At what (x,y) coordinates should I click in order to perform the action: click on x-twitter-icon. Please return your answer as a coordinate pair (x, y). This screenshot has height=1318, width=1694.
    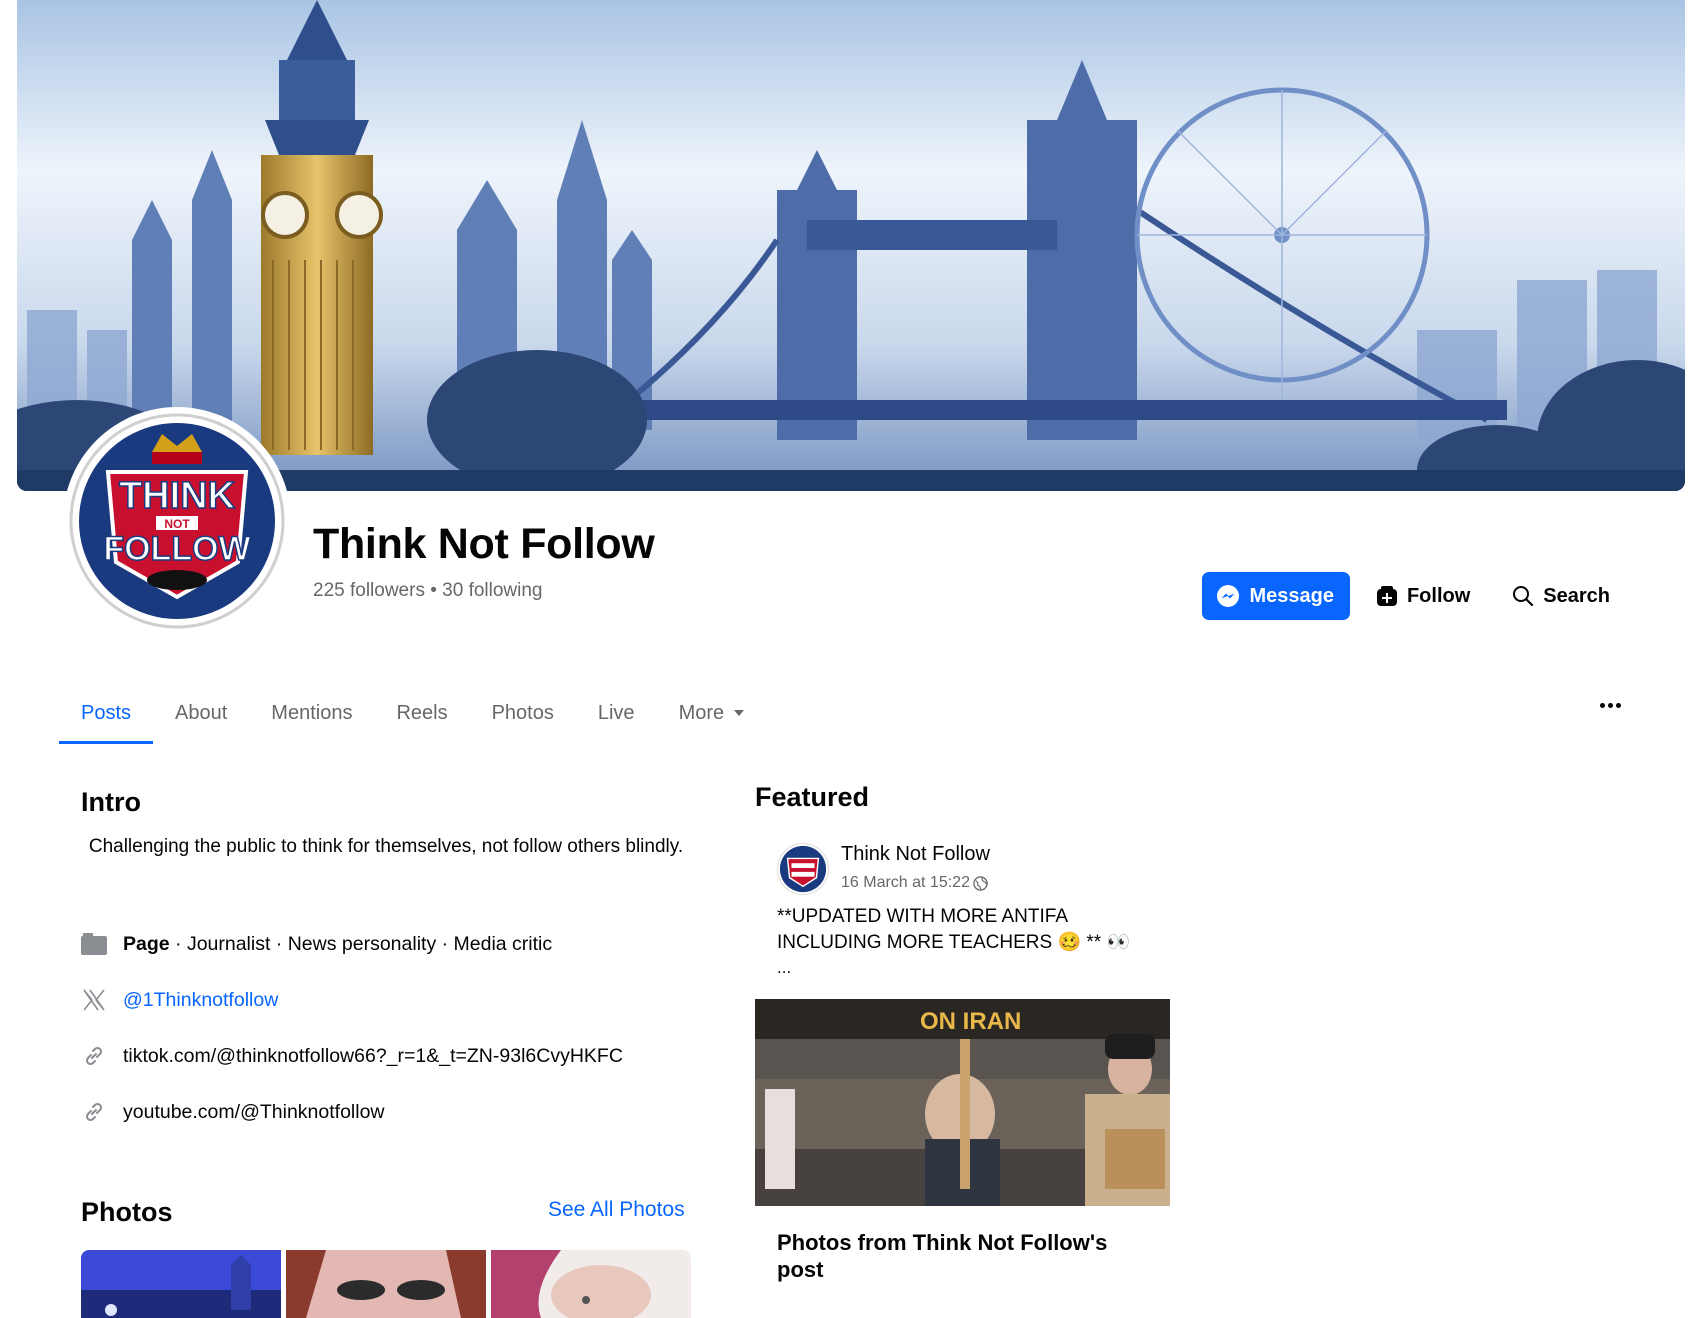
    Looking at the image, I should click on (94, 1000).